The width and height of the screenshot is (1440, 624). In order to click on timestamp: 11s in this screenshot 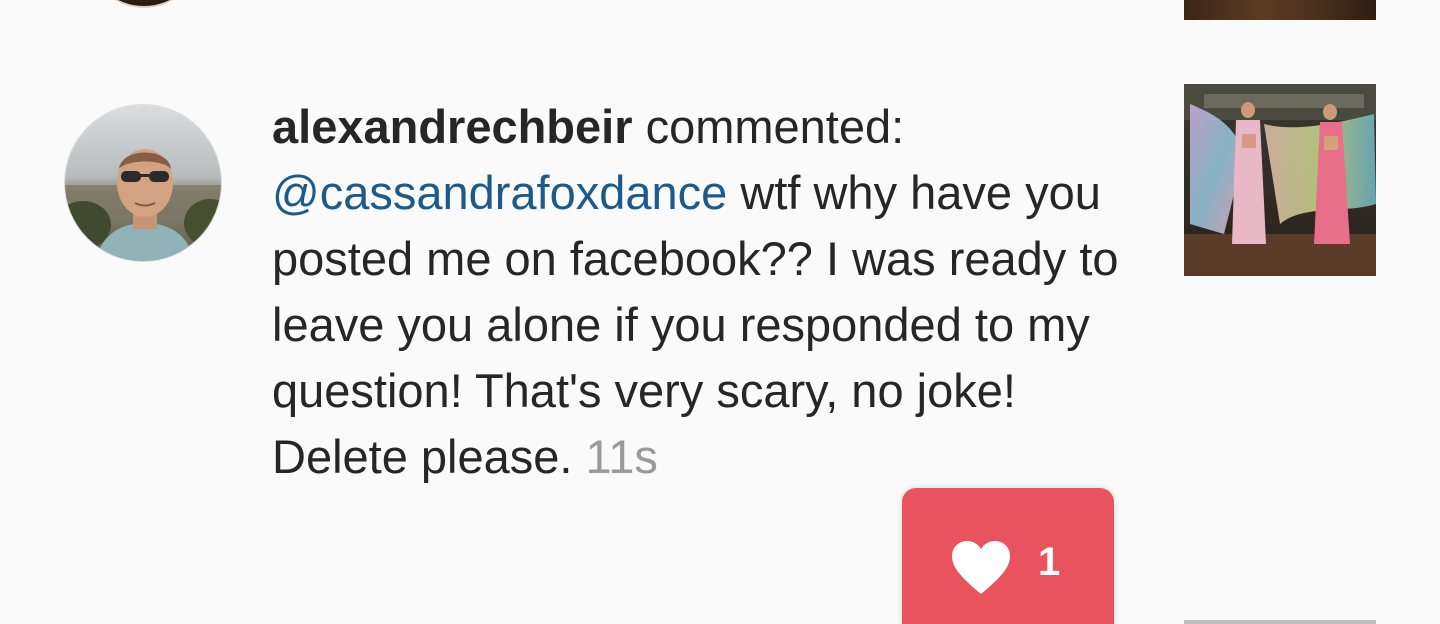, I will do `click(621, 456)`.